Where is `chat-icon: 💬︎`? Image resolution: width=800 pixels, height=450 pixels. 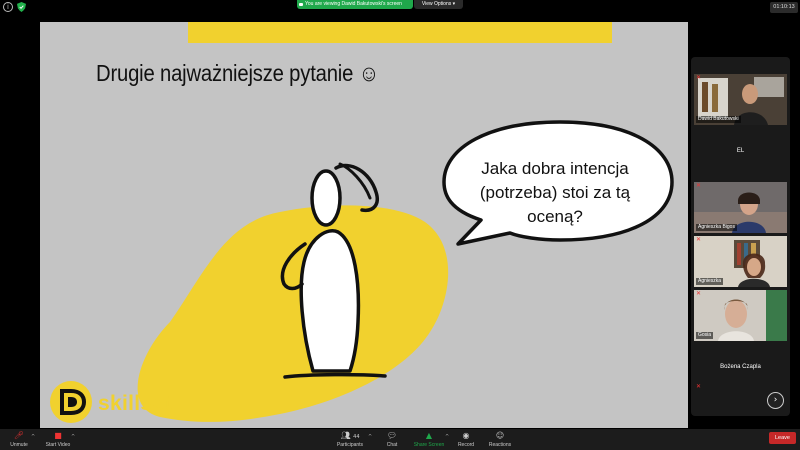 chat-icon: 💬︎ is located at coordinates (392, 435).